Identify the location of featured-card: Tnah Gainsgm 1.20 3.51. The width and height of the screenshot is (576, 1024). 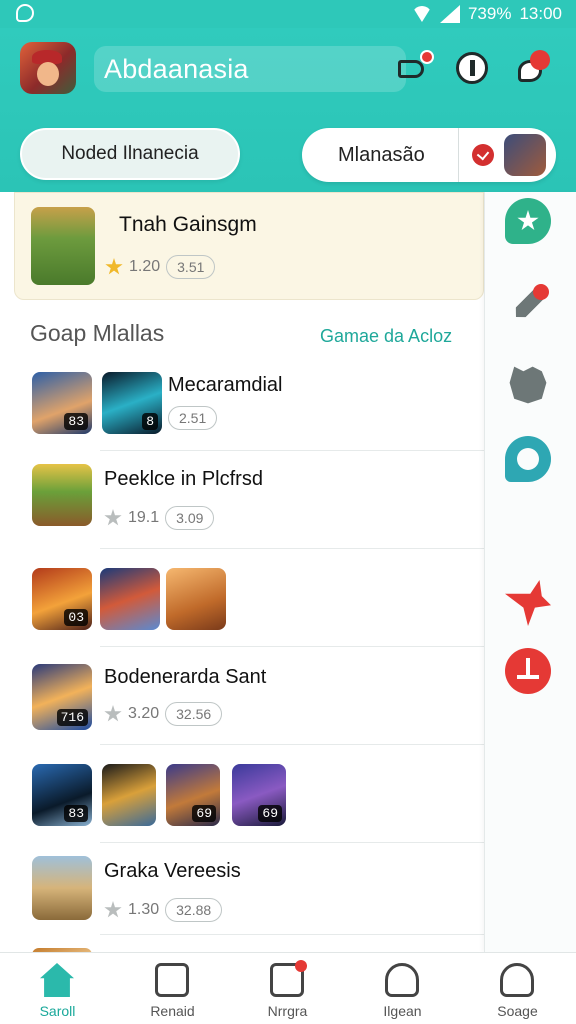
(249, 246).